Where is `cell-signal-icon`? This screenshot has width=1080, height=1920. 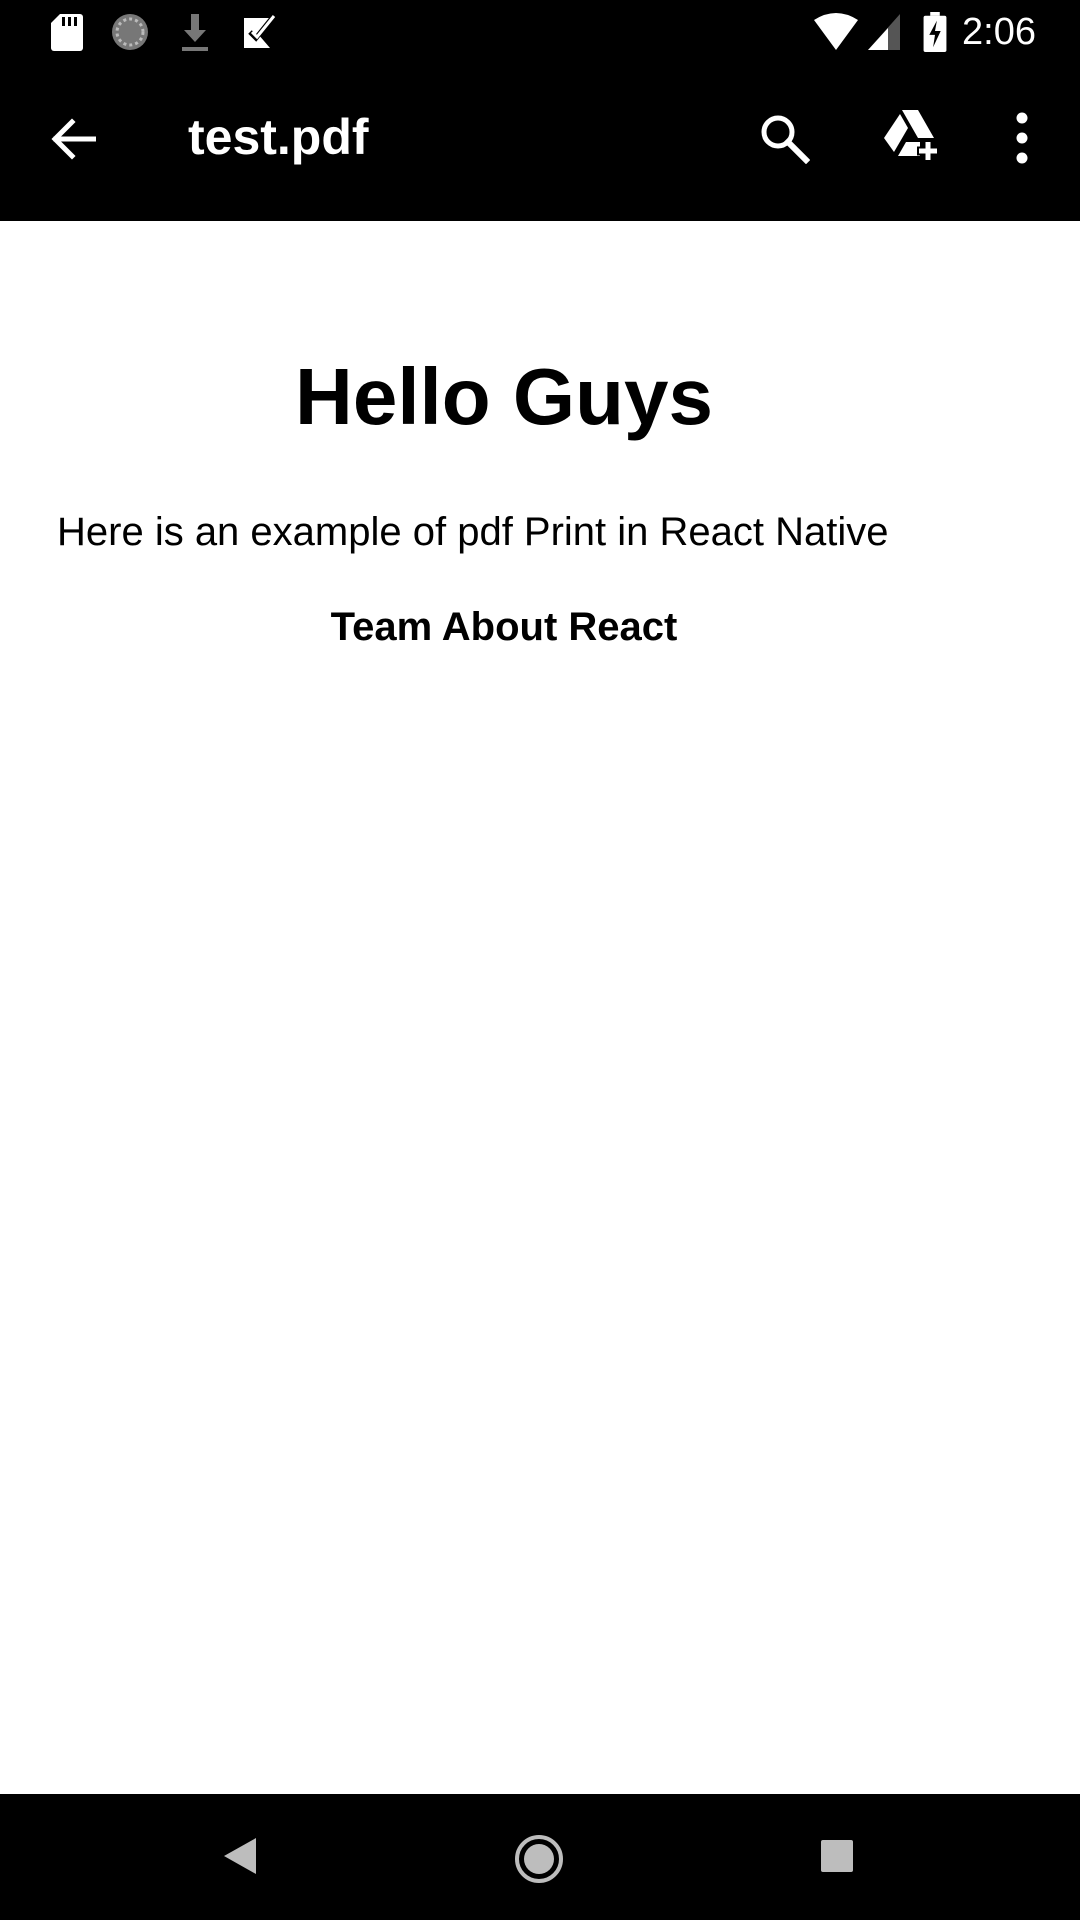
cell-signal-icon is located at coordinates (884, 32).